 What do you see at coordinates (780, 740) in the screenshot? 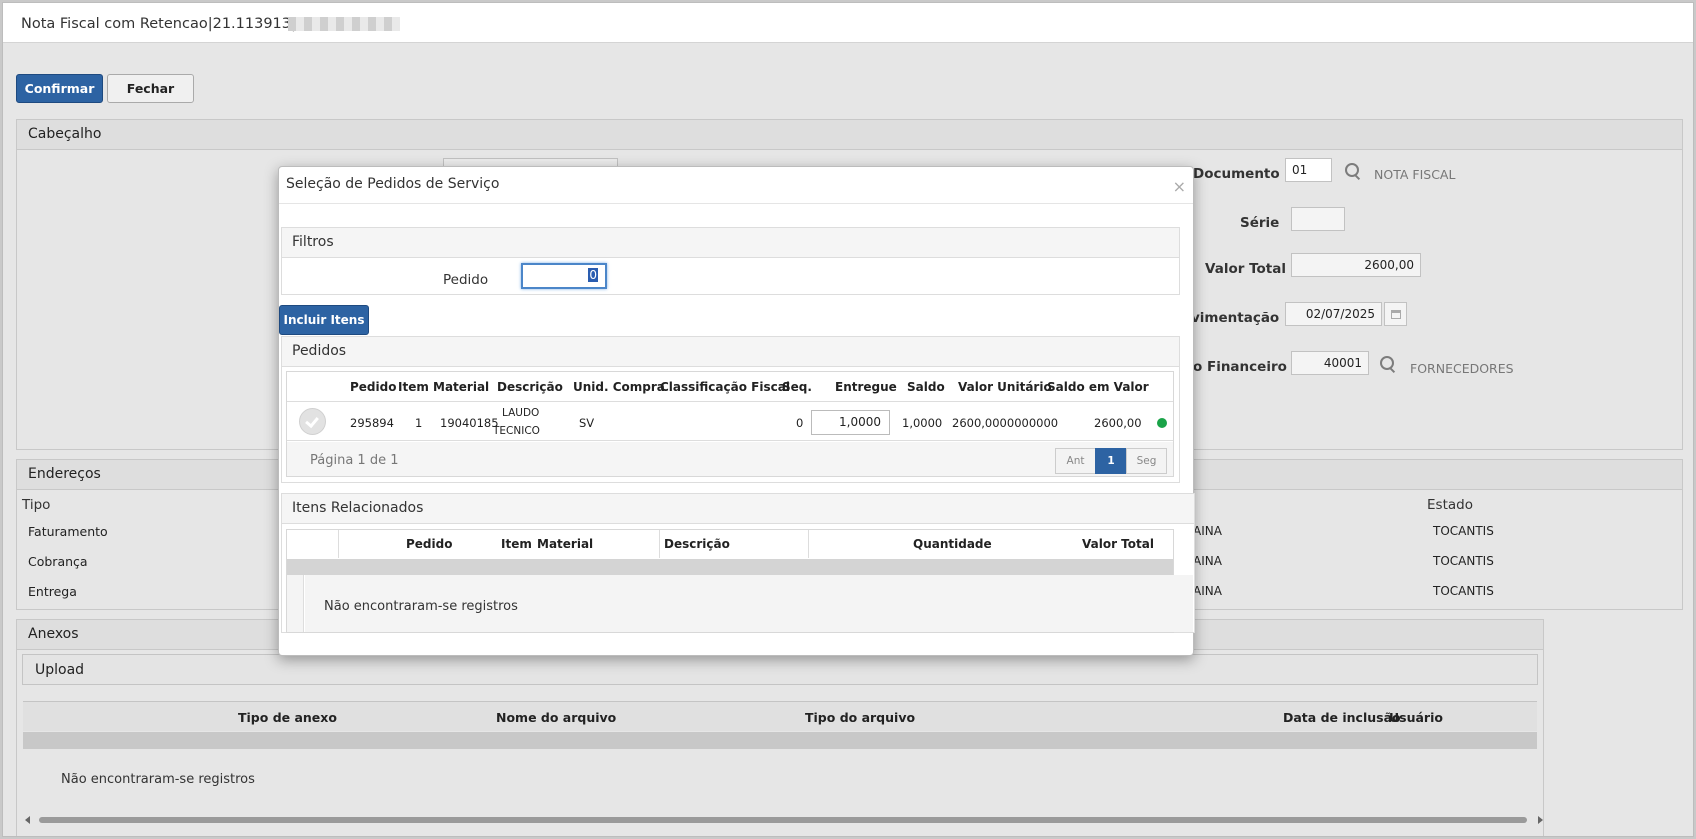
I see `attachments-table-band` at bounding box center [780, 740].